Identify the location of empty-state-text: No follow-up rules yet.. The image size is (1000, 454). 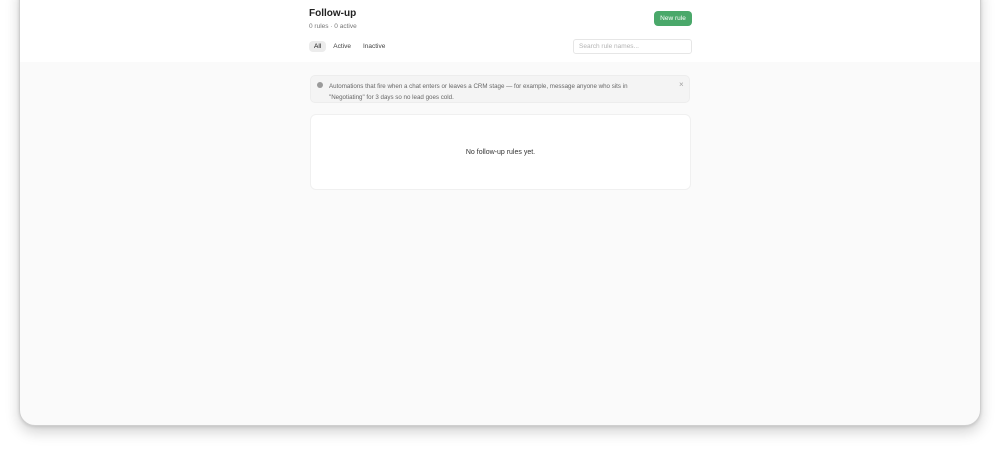
(500, 152).